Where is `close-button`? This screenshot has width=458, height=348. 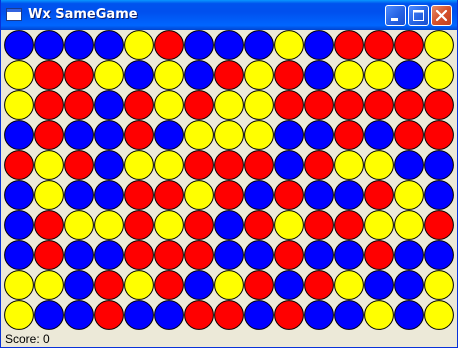
close-button is located at coordinates (441, 15).